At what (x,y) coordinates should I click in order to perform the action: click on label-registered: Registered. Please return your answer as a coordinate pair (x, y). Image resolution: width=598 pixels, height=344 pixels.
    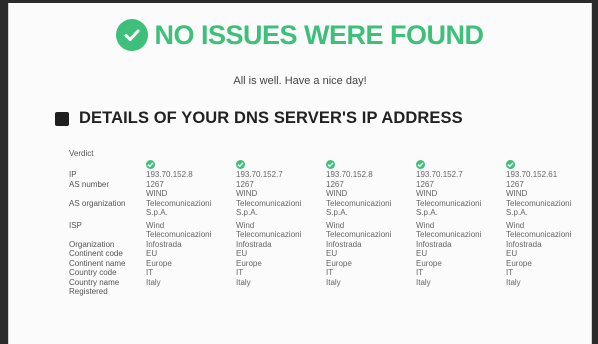
    Looking at the image, I should click on (88, 291).